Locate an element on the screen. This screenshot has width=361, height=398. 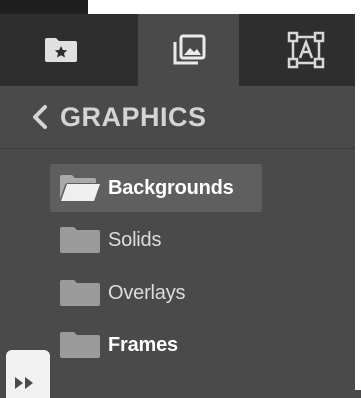
open-folder-icon is located at coordinates (80, 188).